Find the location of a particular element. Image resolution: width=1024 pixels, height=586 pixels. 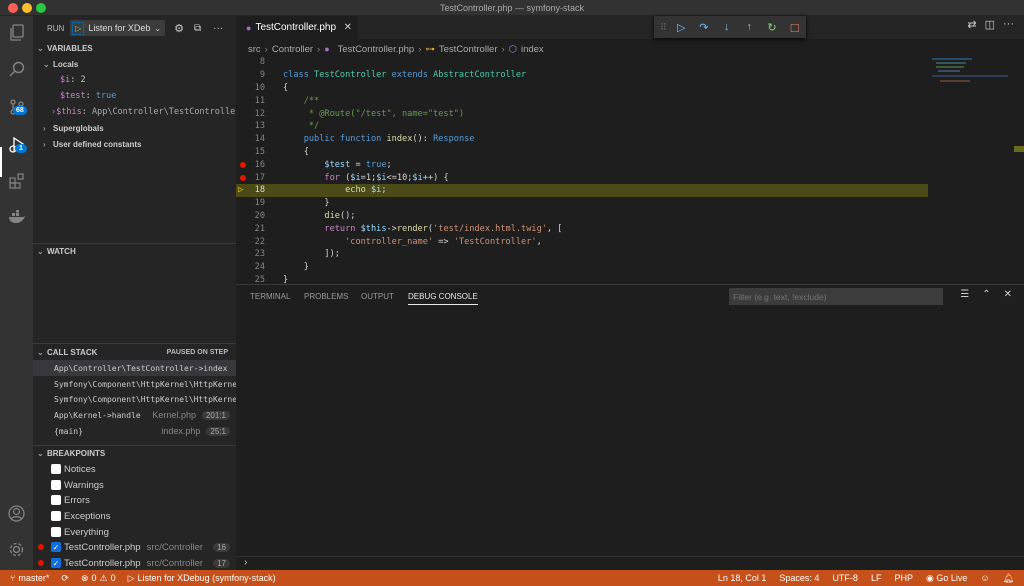

variable-this: › $this: App\Controller\TestController is located at coordinates (136, 112).